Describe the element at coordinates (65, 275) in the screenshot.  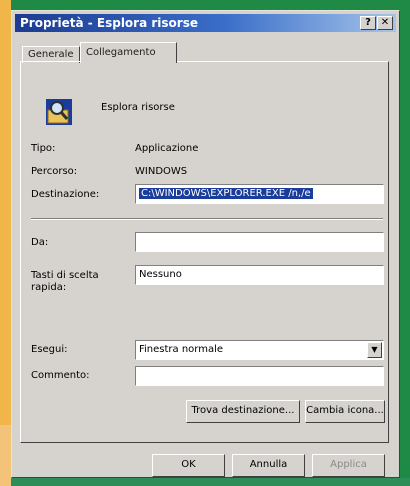
I see `tasti-label-line1: Tasti di scelta` at that location.